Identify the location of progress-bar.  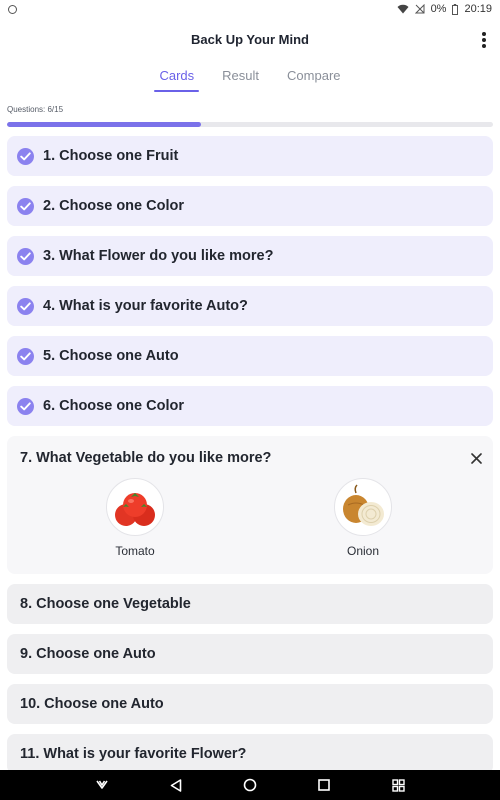
(250, 124).